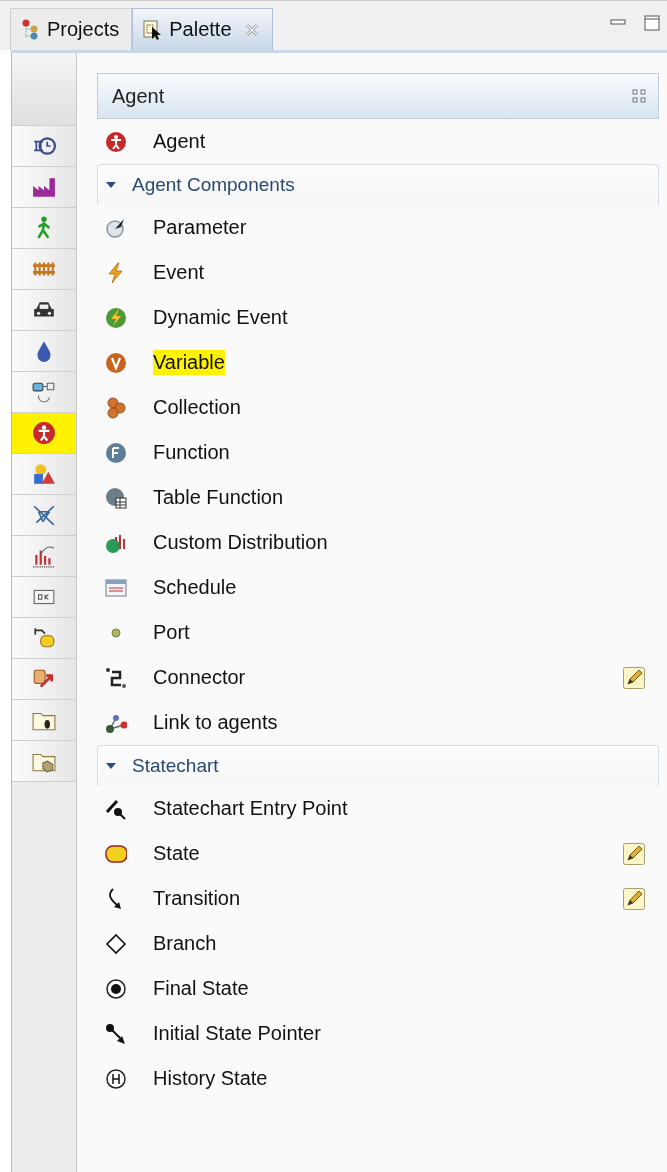  What do you see at coordinates (116, 497) in the screenshot?
I see `table-circle-icon` at bounding box center [116, 497].